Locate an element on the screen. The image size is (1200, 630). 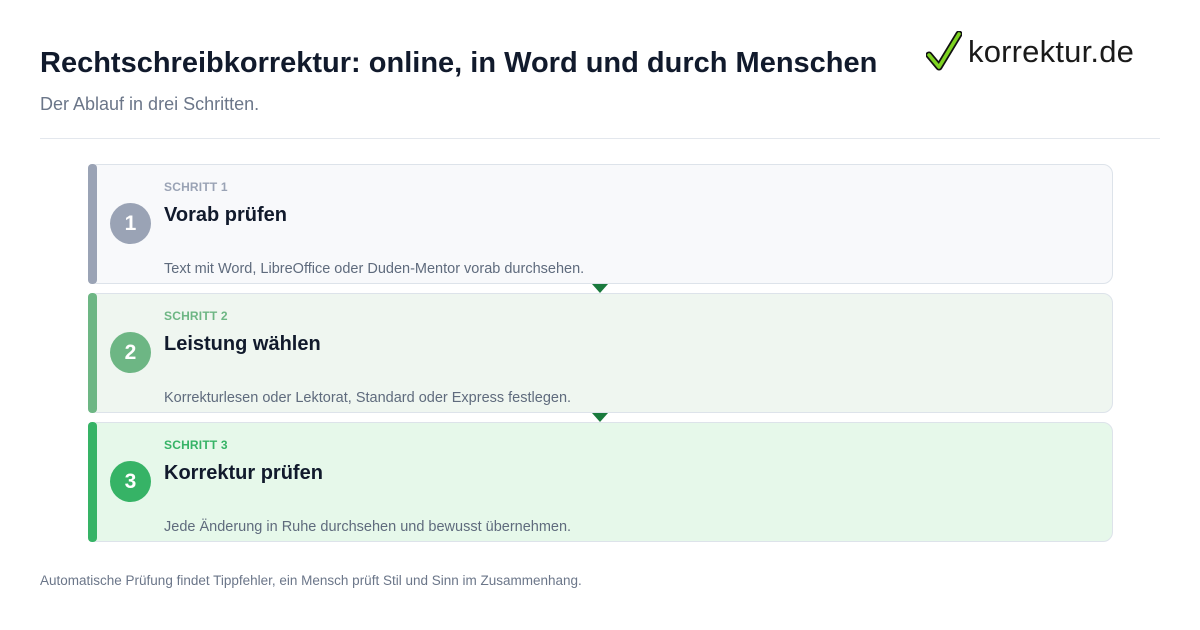
step-number-badge: 2 is located at coordinates (130, 352).